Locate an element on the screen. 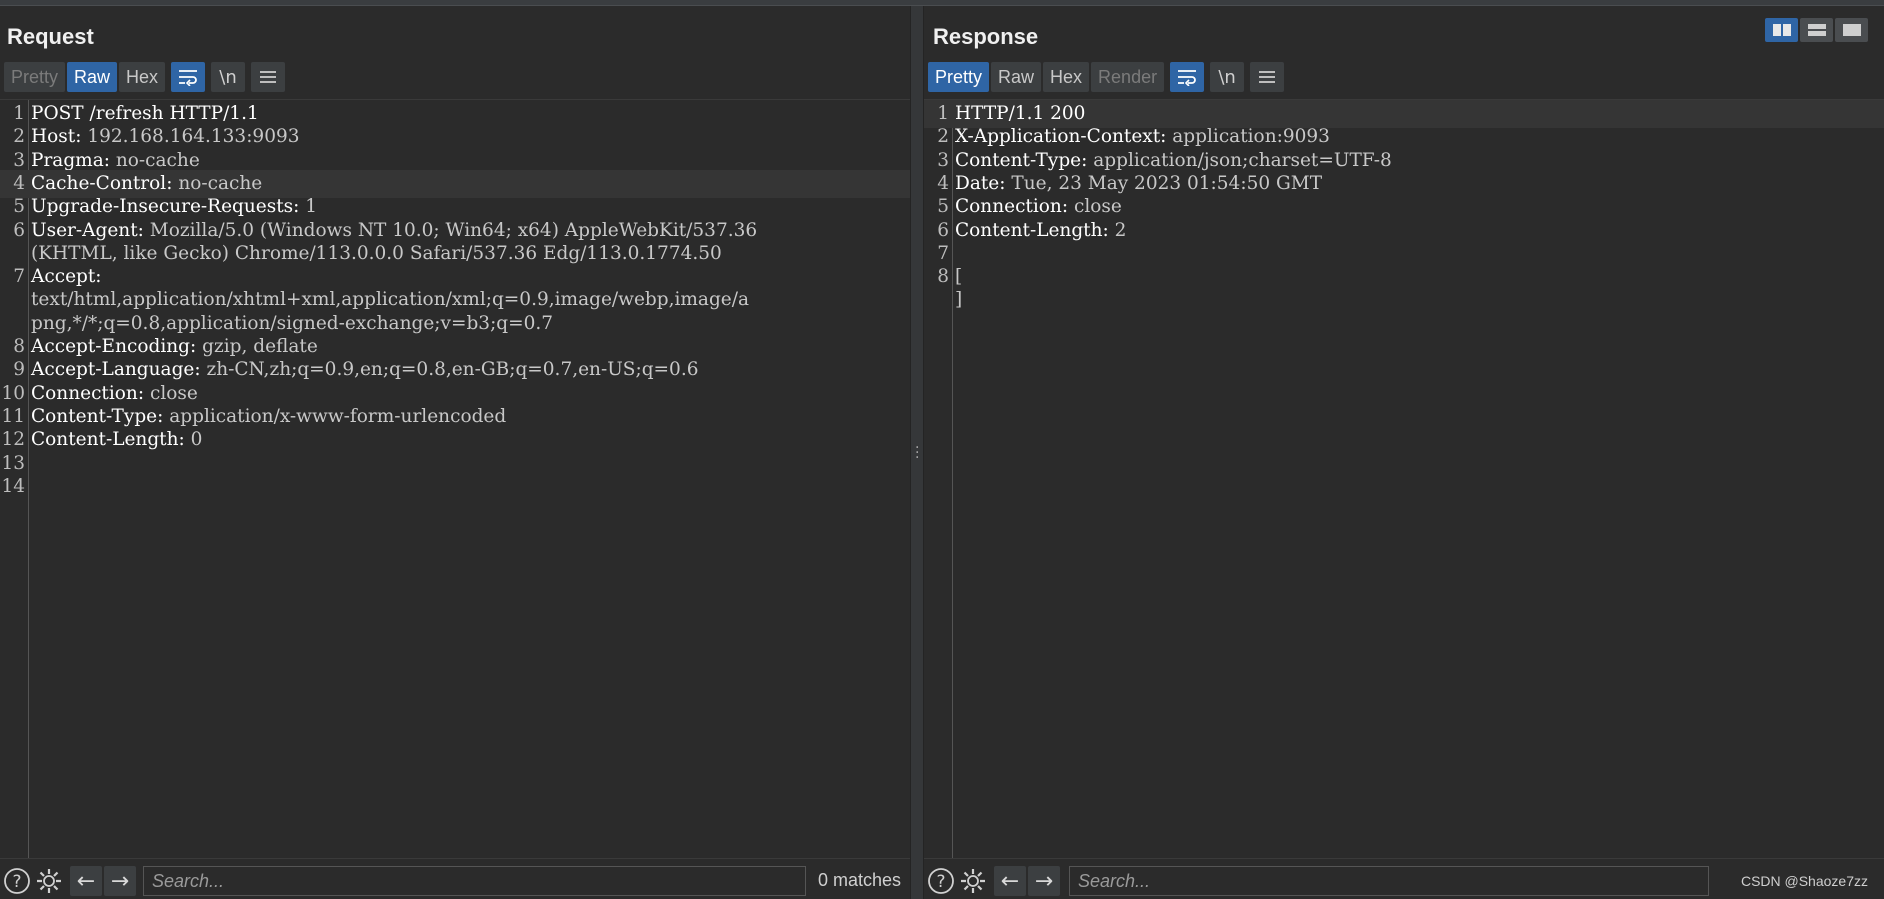 This screenshot has height=899, width=1884. line-number: 14 is located at coordinates (13, 486).